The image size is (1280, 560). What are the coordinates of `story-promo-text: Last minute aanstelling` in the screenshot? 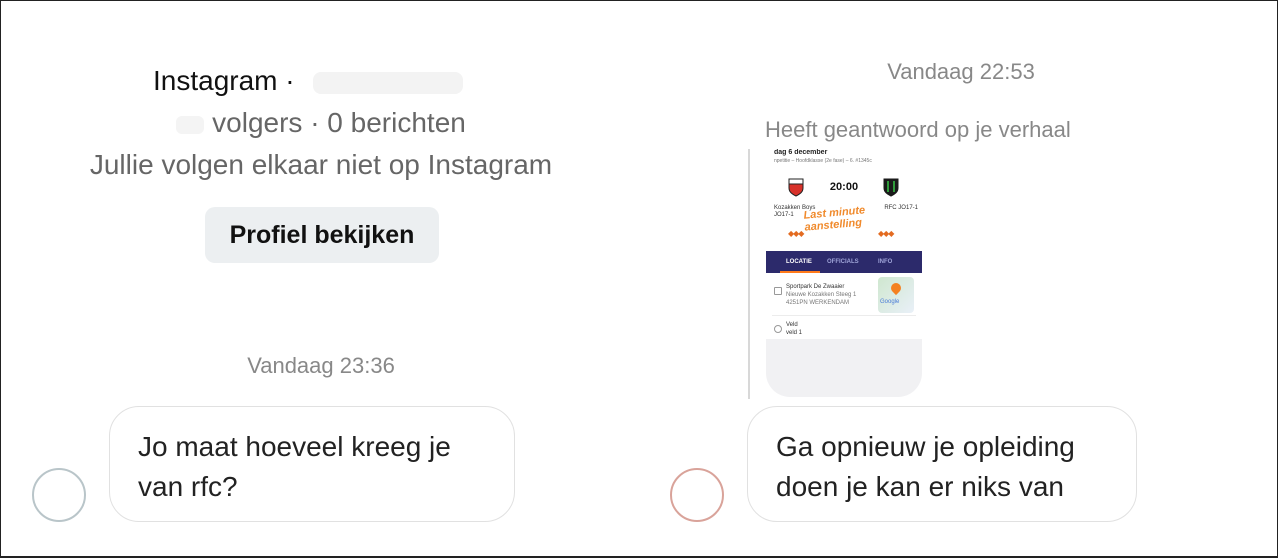 It's located at (835, 218).